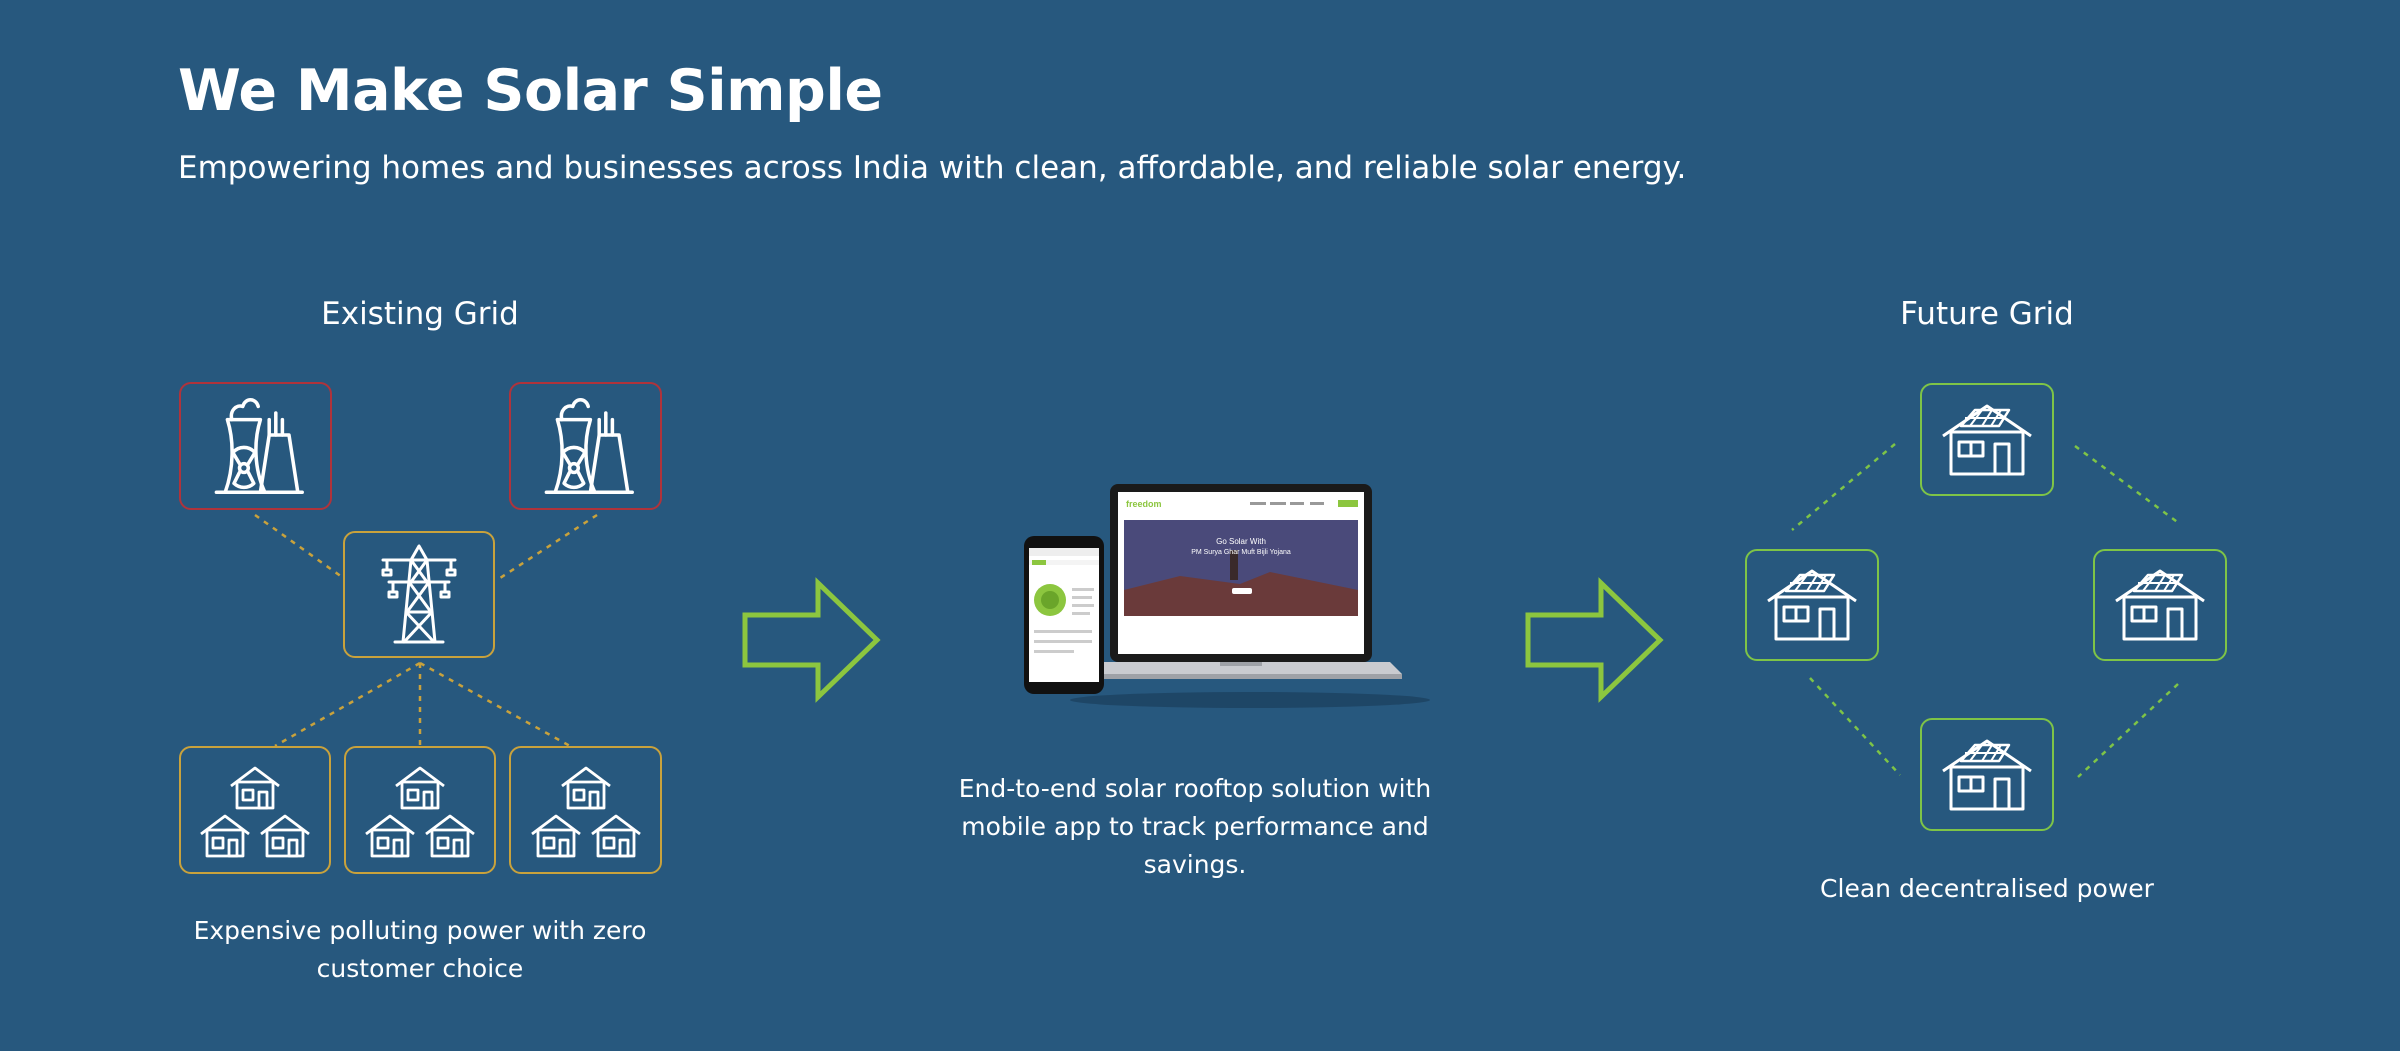 The height and width of the screenshot is (1051, 2400). Describe the element at coordinates (1064, 615) in the screenshot. I see `smartphone-icon` at that location.